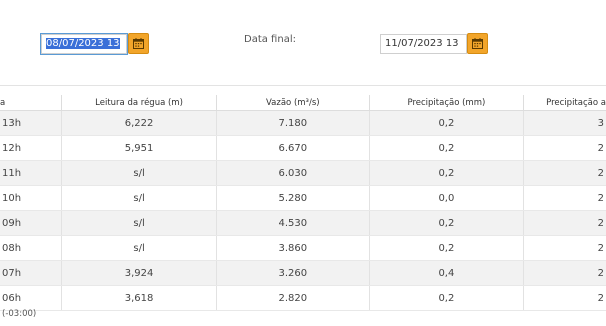 The width and height of the screenshot is (606, 326). What do you see at coordinates (139, 123) in the screenshot?
I see `cell-gauge: 6,222` at bounding box center [139, 123].